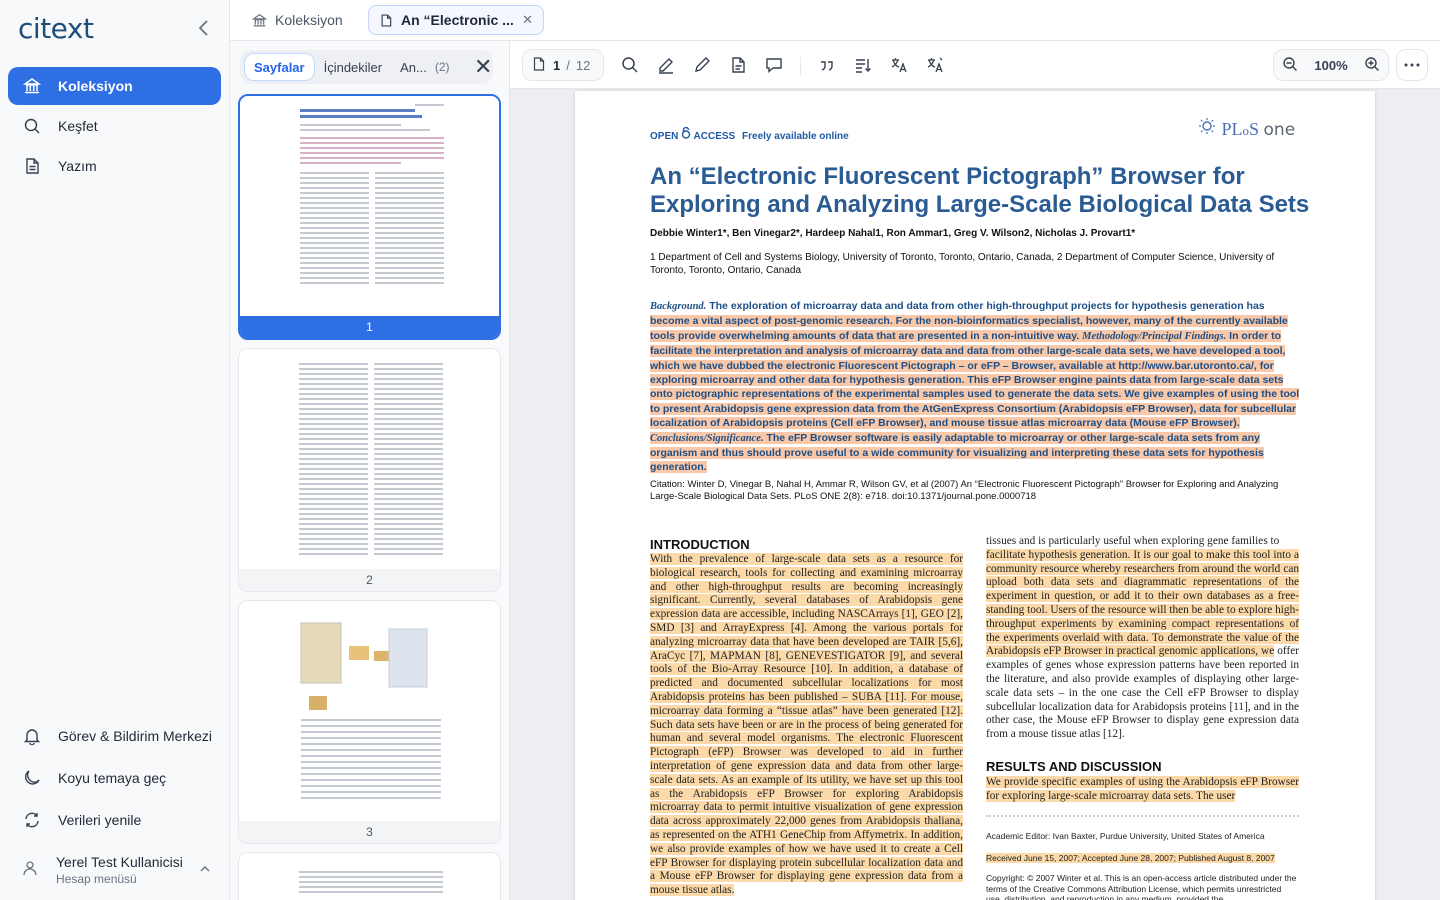 This screenshot has height=900, width=1440. What do you see at coordinates (863, 65) in the screenshot?
I see `list-sort-icon` at bounding box center [863, 65].